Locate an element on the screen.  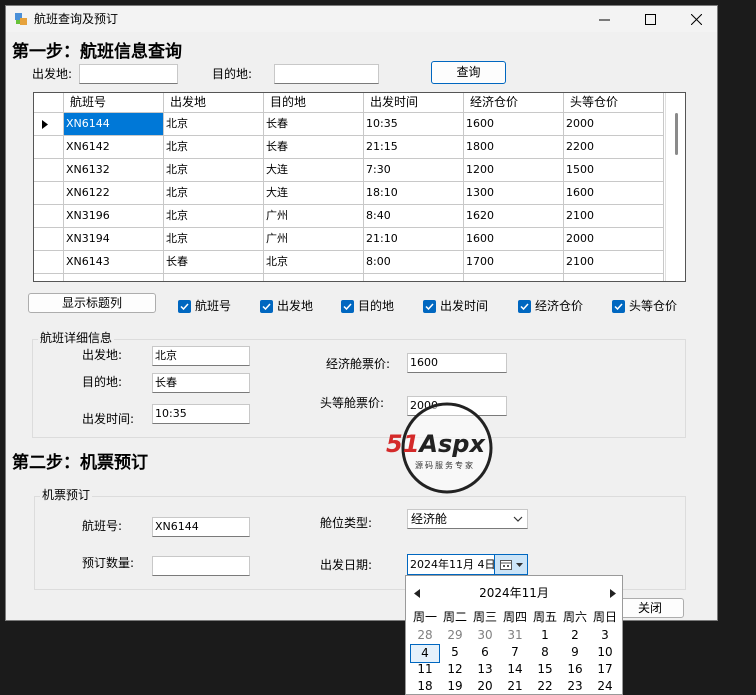
flight-number-field: XN6144 is located at coordinates (201, 527).